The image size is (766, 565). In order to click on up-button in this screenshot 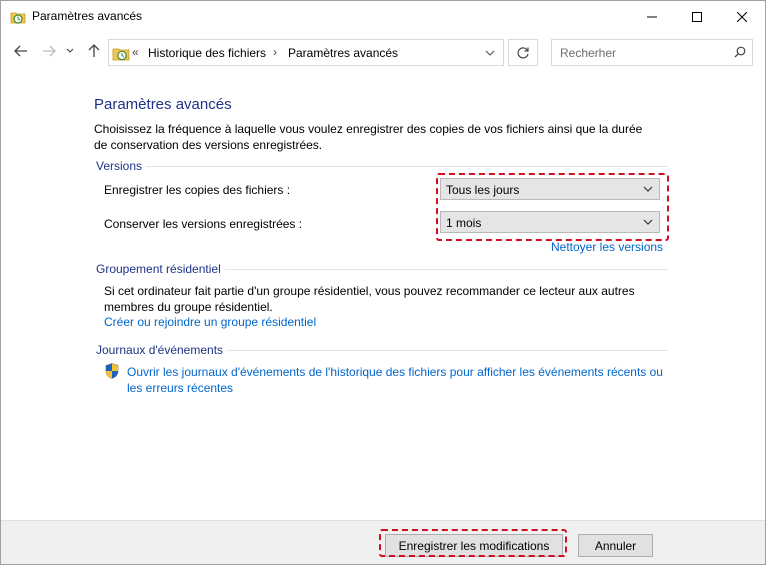, I will do `click(94, 51)`.